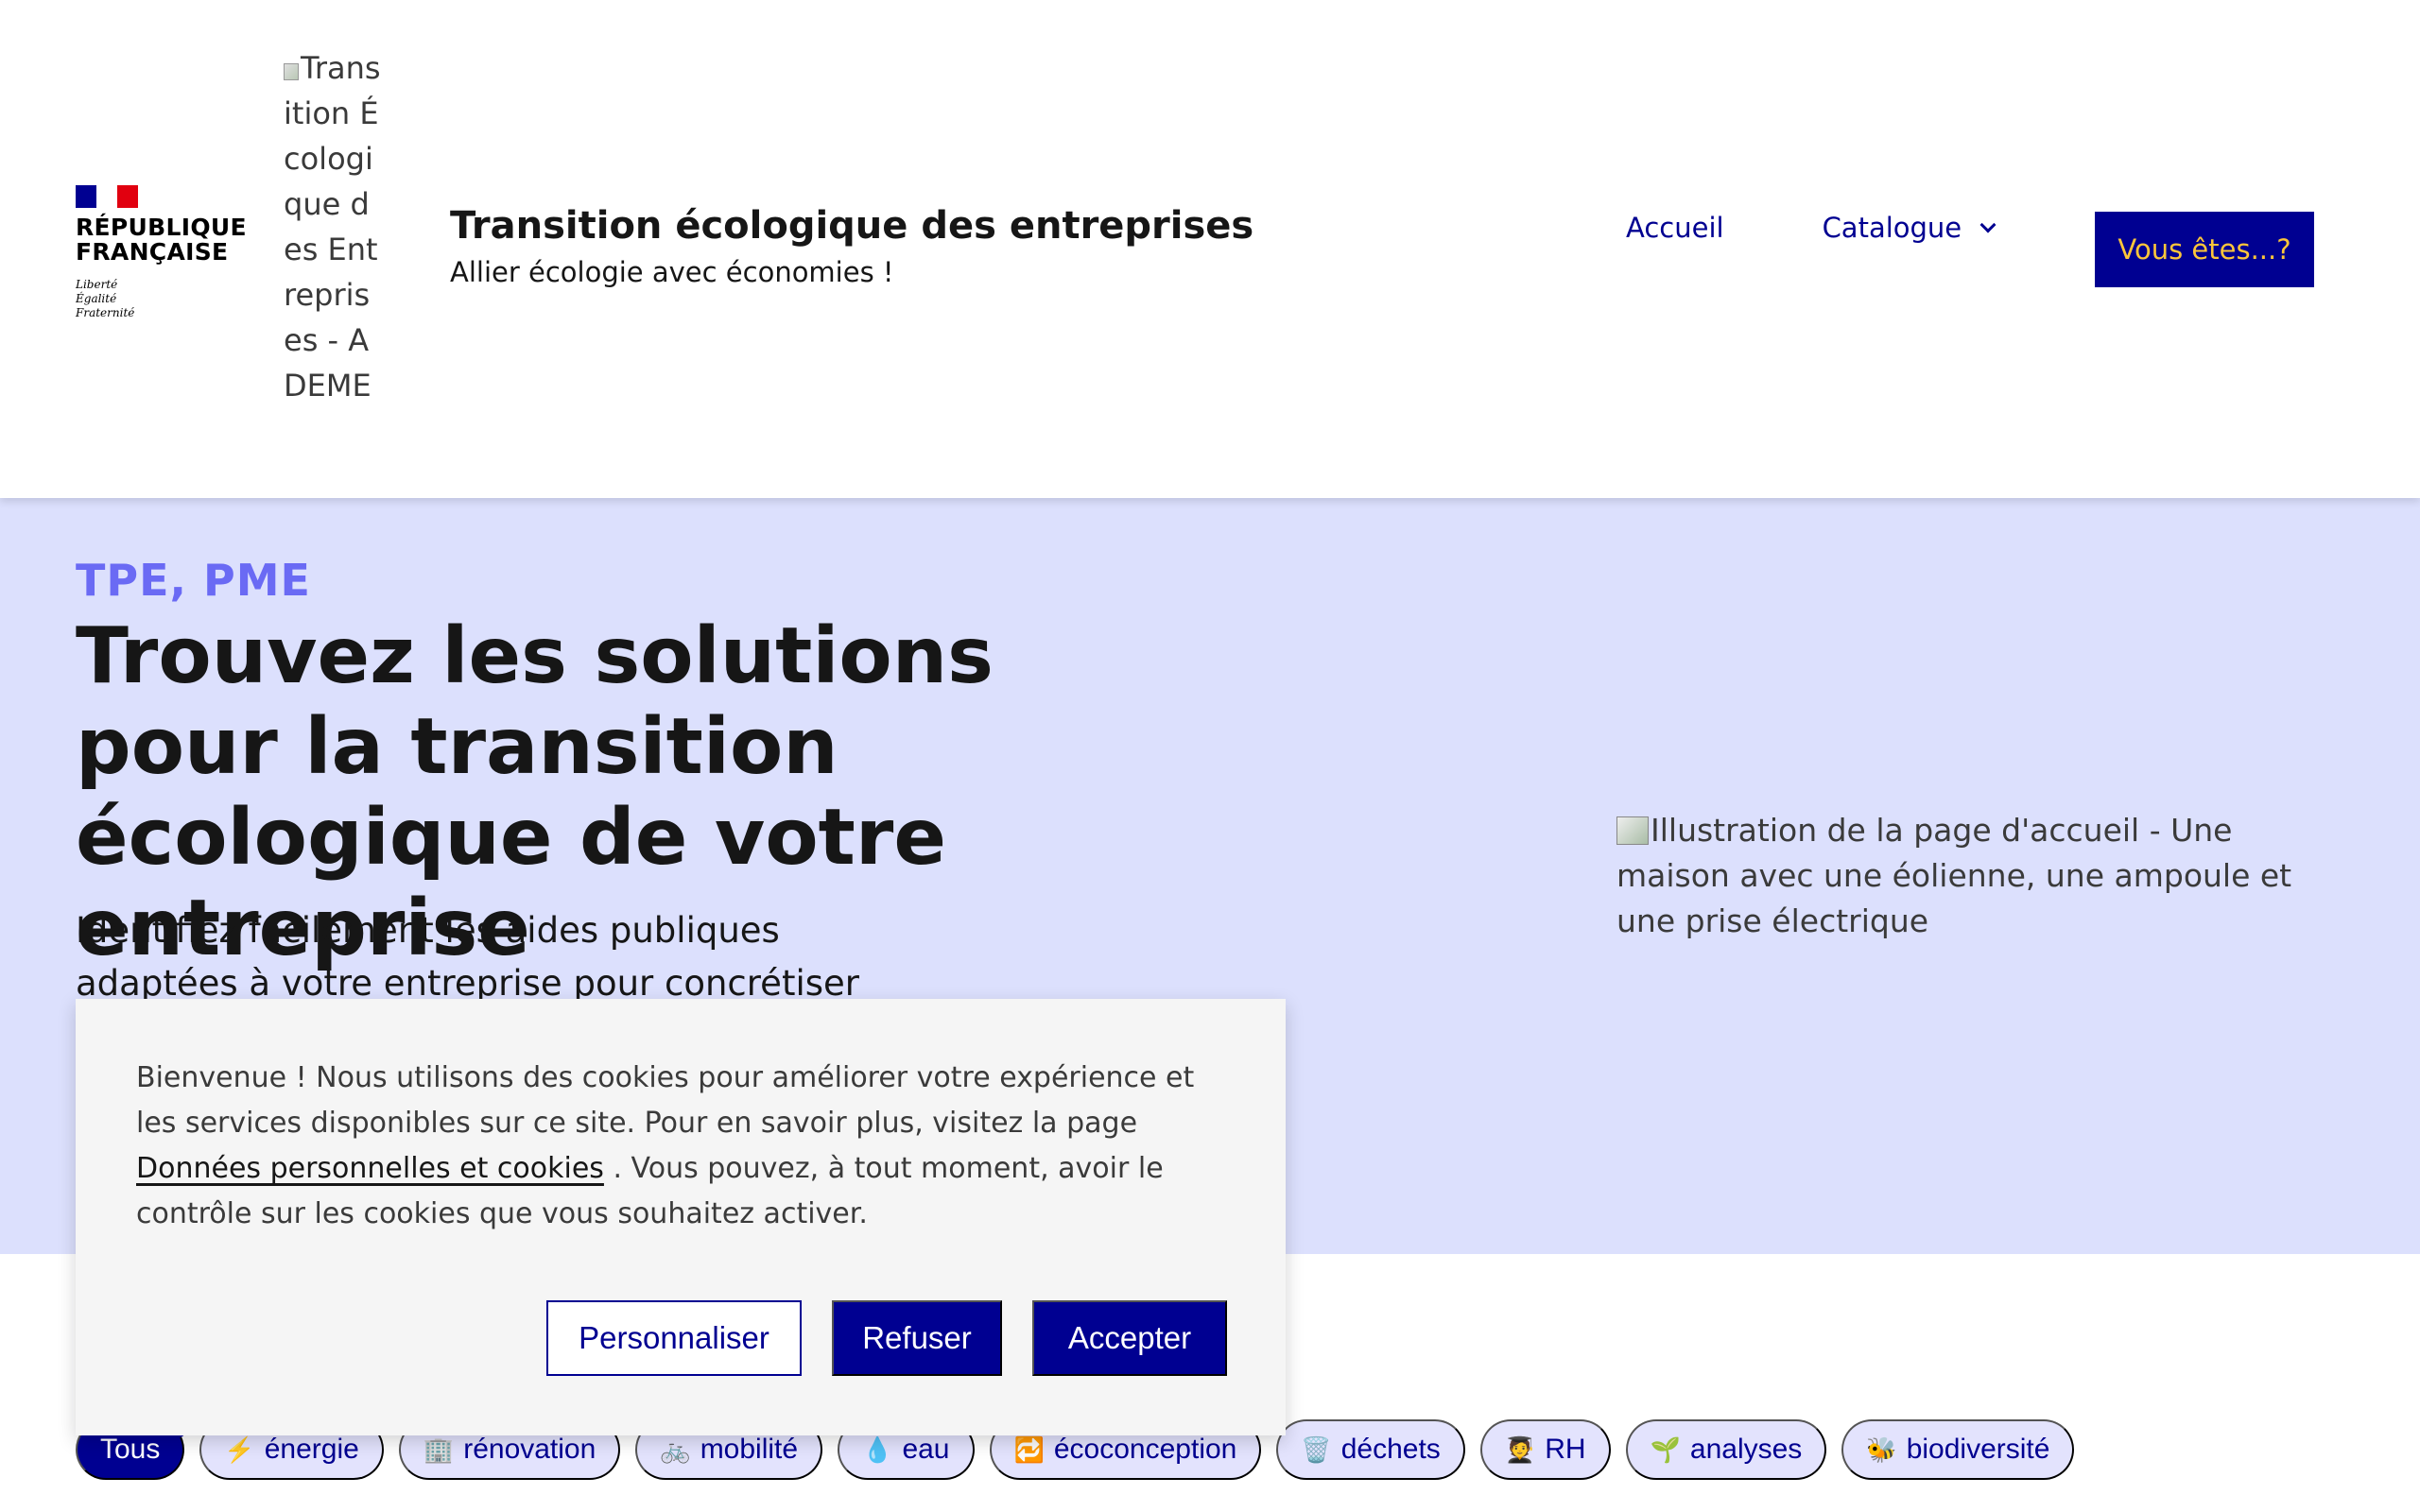 Image resolution: width=2420 pixels, height=1512 pixels. What do you see at coordinates (1520, 1449) in the screenshot?
I see `student-icon: 🧑‍🎓` at bounding box center [1520, 1449].